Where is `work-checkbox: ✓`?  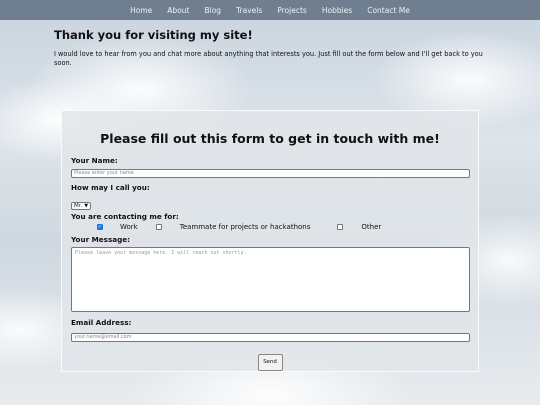 work-checkbox: ✓ is located at coordinates (100, 227).